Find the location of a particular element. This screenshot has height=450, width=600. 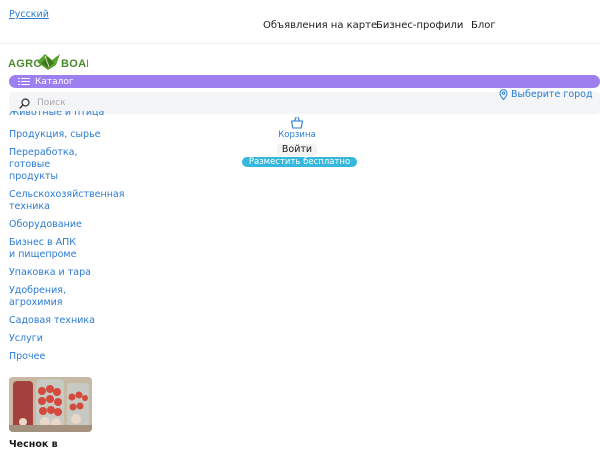

category-item: Бизнес в АПК и пищепроме is located at coordinates (45, 249).